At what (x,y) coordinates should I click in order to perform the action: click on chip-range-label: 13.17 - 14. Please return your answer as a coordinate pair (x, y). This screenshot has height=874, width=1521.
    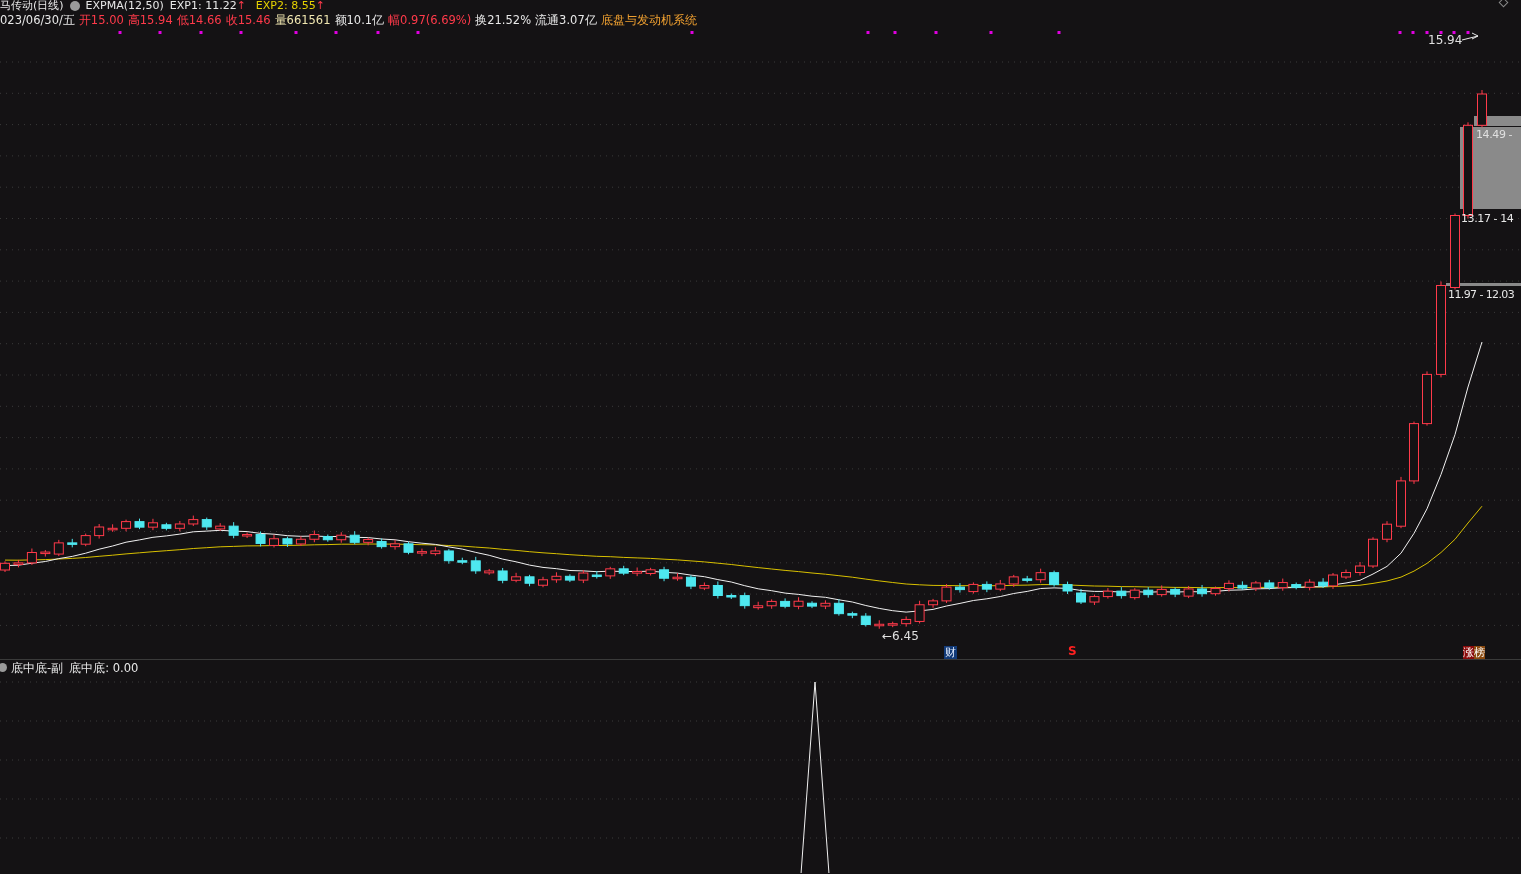
    Looking at the image, I should click on (1487, 219).